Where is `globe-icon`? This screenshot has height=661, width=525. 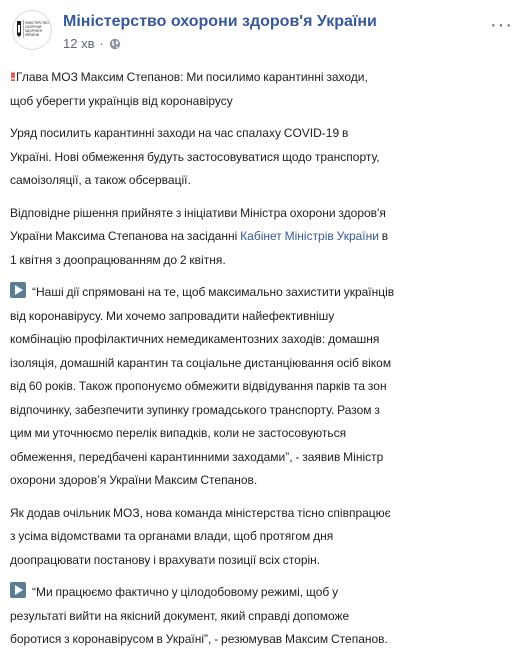
globe-icon is located at coordinates (115, 44).